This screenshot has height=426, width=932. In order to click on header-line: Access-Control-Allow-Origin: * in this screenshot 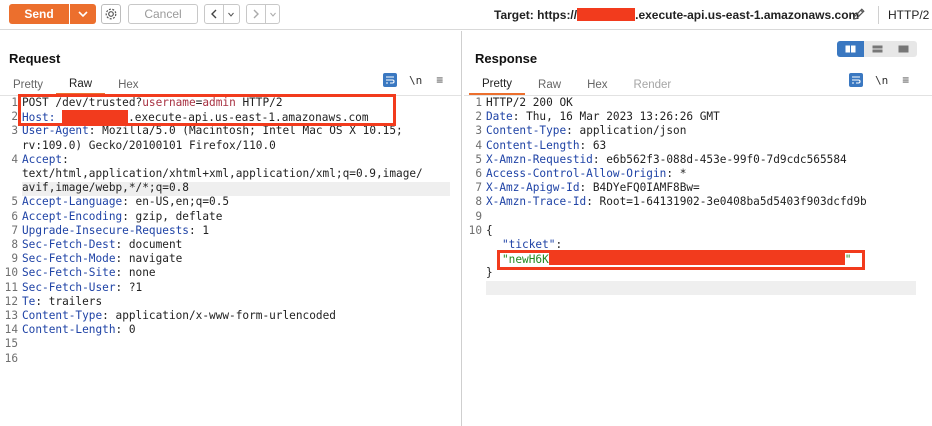, I will do `click(586, 173)`.